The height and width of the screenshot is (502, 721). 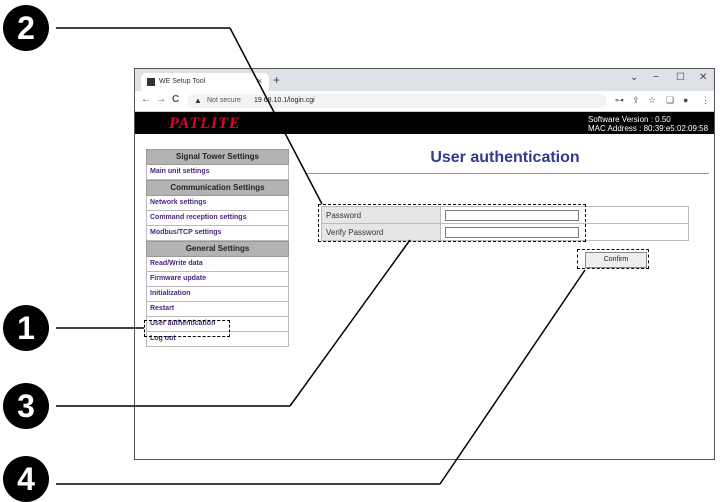 What do you see at coordinates (512, 377) in the screenshot?
I see `callout-4-line-b` at bounding box center [512, 377].